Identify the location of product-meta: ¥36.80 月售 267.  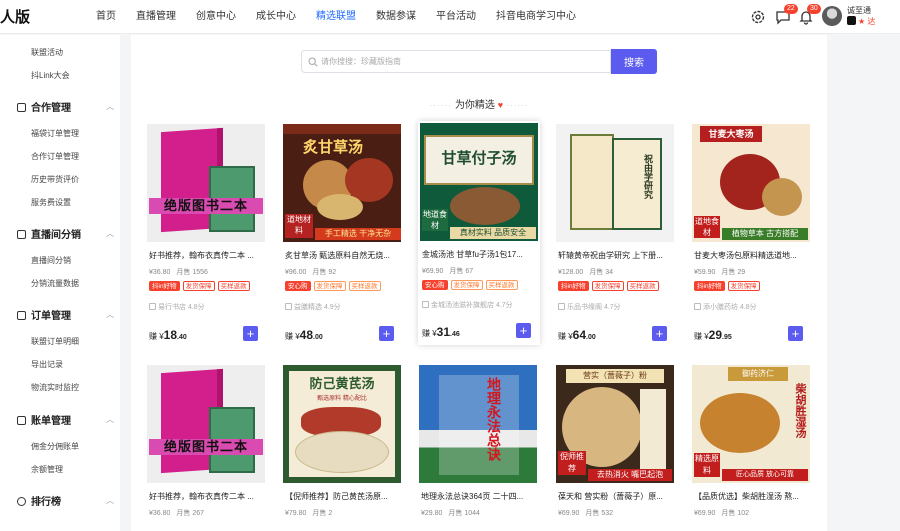
(176, 513).